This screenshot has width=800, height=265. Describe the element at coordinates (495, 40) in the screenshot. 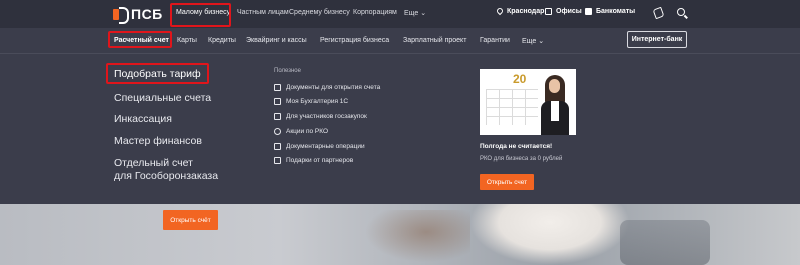

I see `nav-guarantees: Гарантии` at that location.